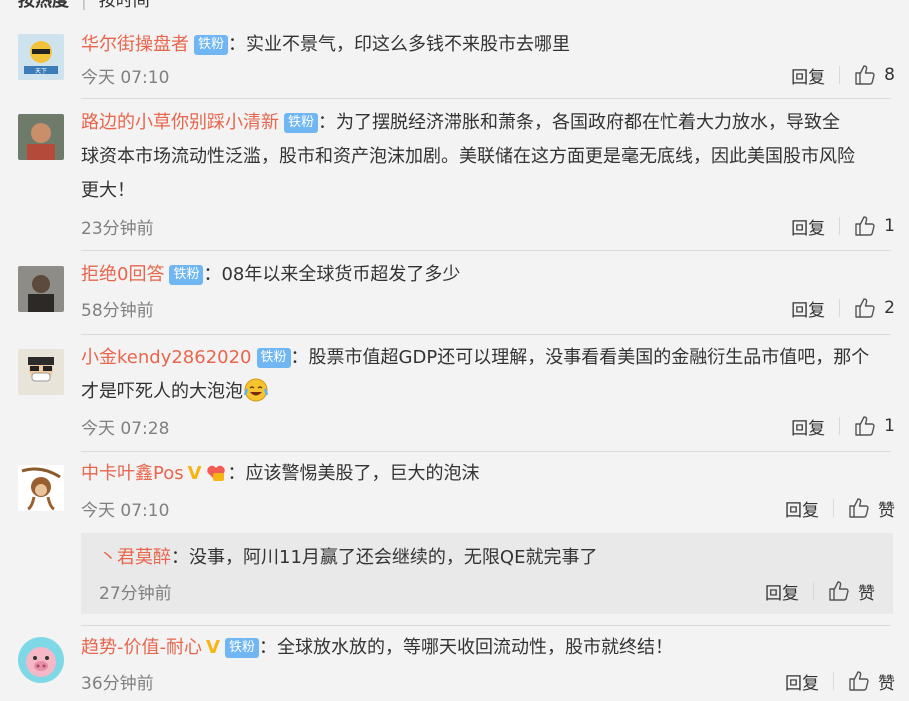 This screenshot has width=909, height=701. Describe the element at coordinates (144, 557) in the screenshot. I see `reply-username-link: 君莫醉` at that location.